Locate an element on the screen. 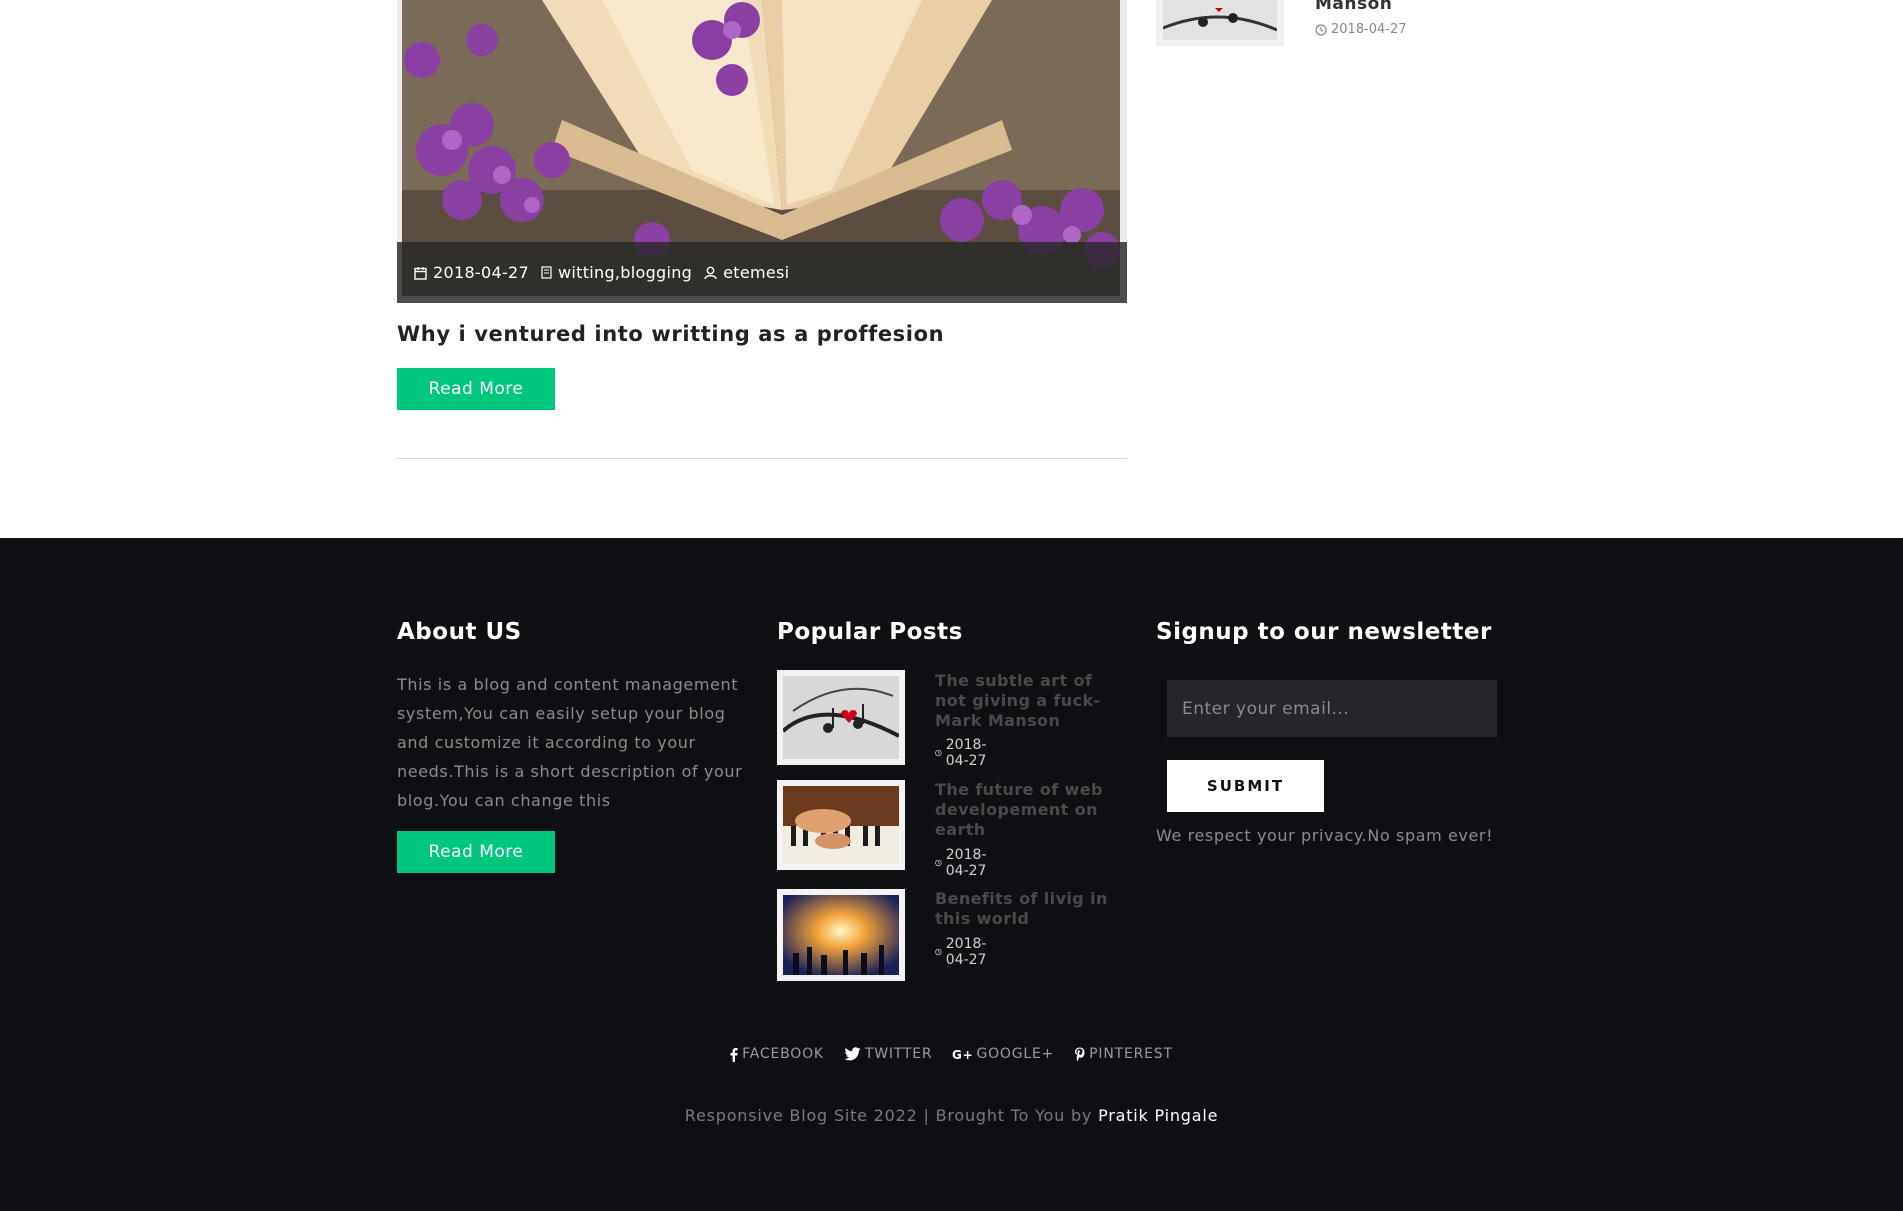  featured-post-image-frame: 2018-04-27 witting,blogging etemesi is located at coordinates (762, 151).